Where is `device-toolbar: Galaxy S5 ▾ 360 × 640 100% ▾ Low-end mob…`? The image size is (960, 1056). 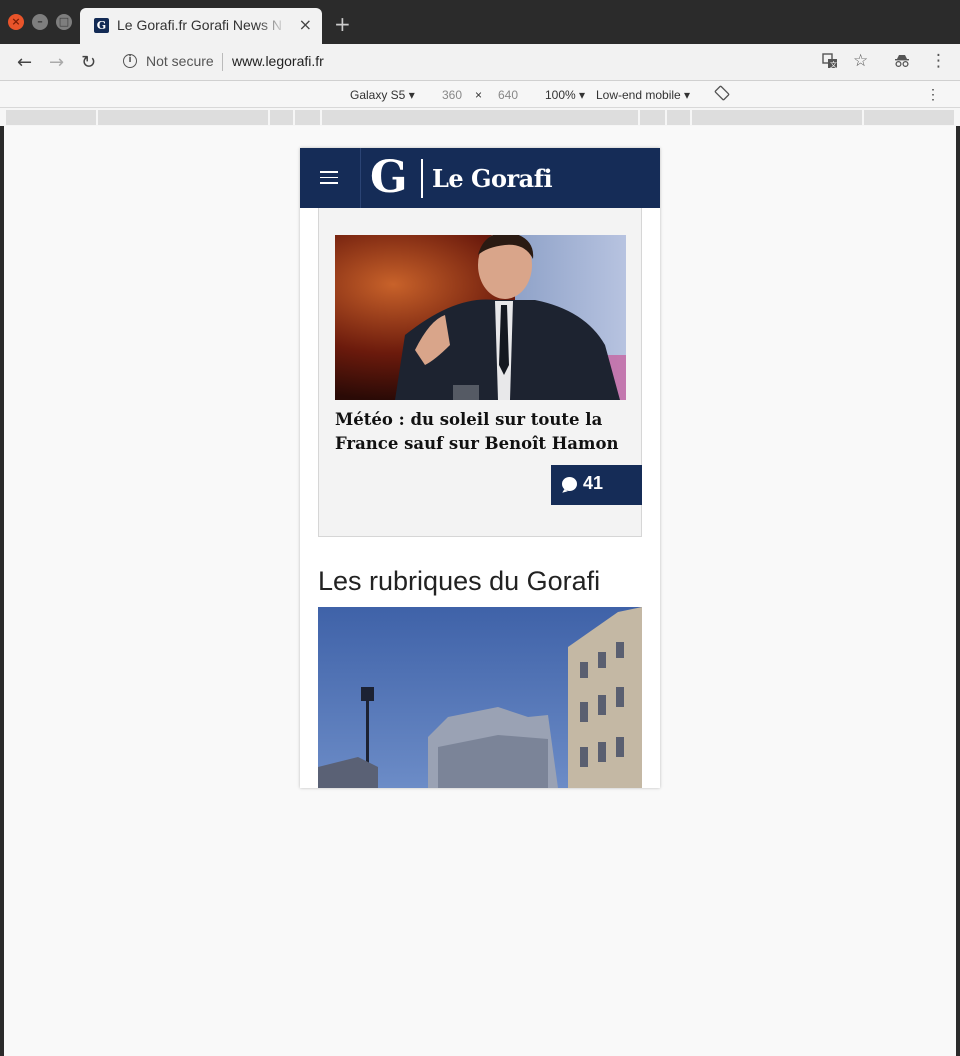 device-toolbar: Galaxy S5 ▾ 360 × 640 100% ▾ Low-end mob… is located at coordinates (480, 94).